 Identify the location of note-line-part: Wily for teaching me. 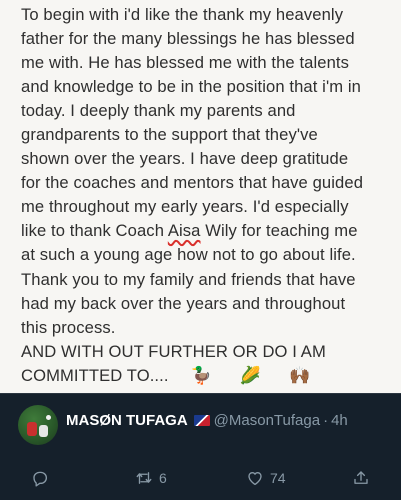
(279, 231).